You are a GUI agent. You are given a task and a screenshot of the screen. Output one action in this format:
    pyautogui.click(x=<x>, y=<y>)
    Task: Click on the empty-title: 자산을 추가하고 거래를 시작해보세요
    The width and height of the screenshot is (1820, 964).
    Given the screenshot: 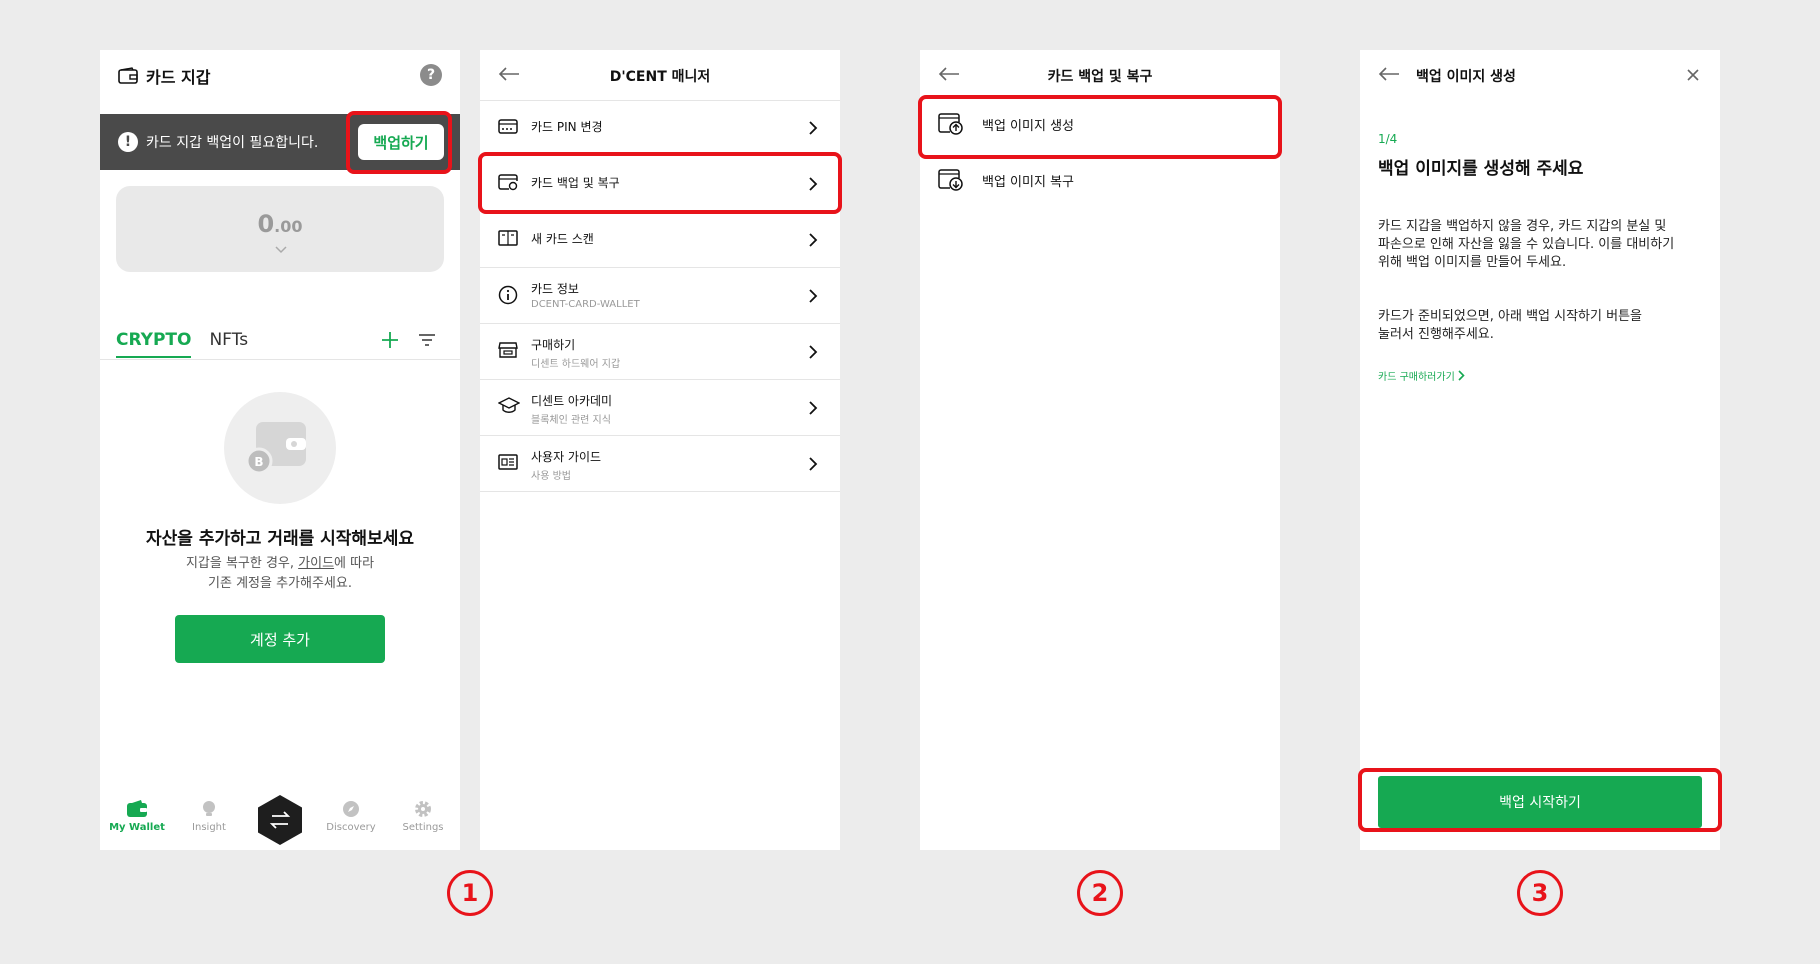 What is the action you would take?
    pyautogui.click(x=280, y=539)
    